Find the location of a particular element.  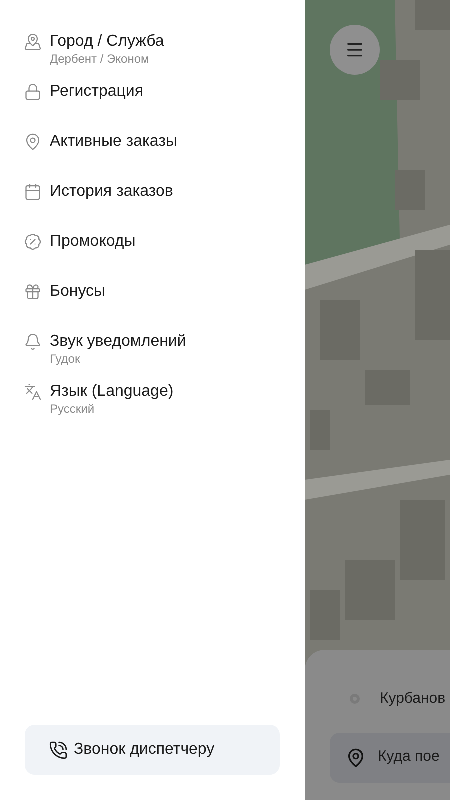

menu-item: Регистрация is located at coordinates (97, 92).